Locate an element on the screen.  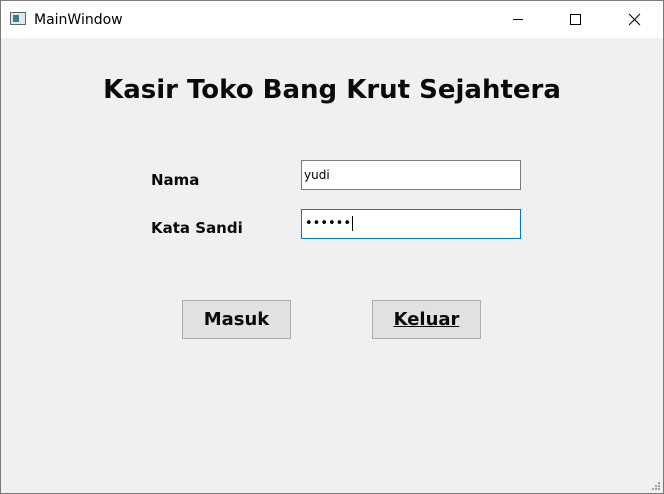
minimize-button is located at coordinates (518, 19).